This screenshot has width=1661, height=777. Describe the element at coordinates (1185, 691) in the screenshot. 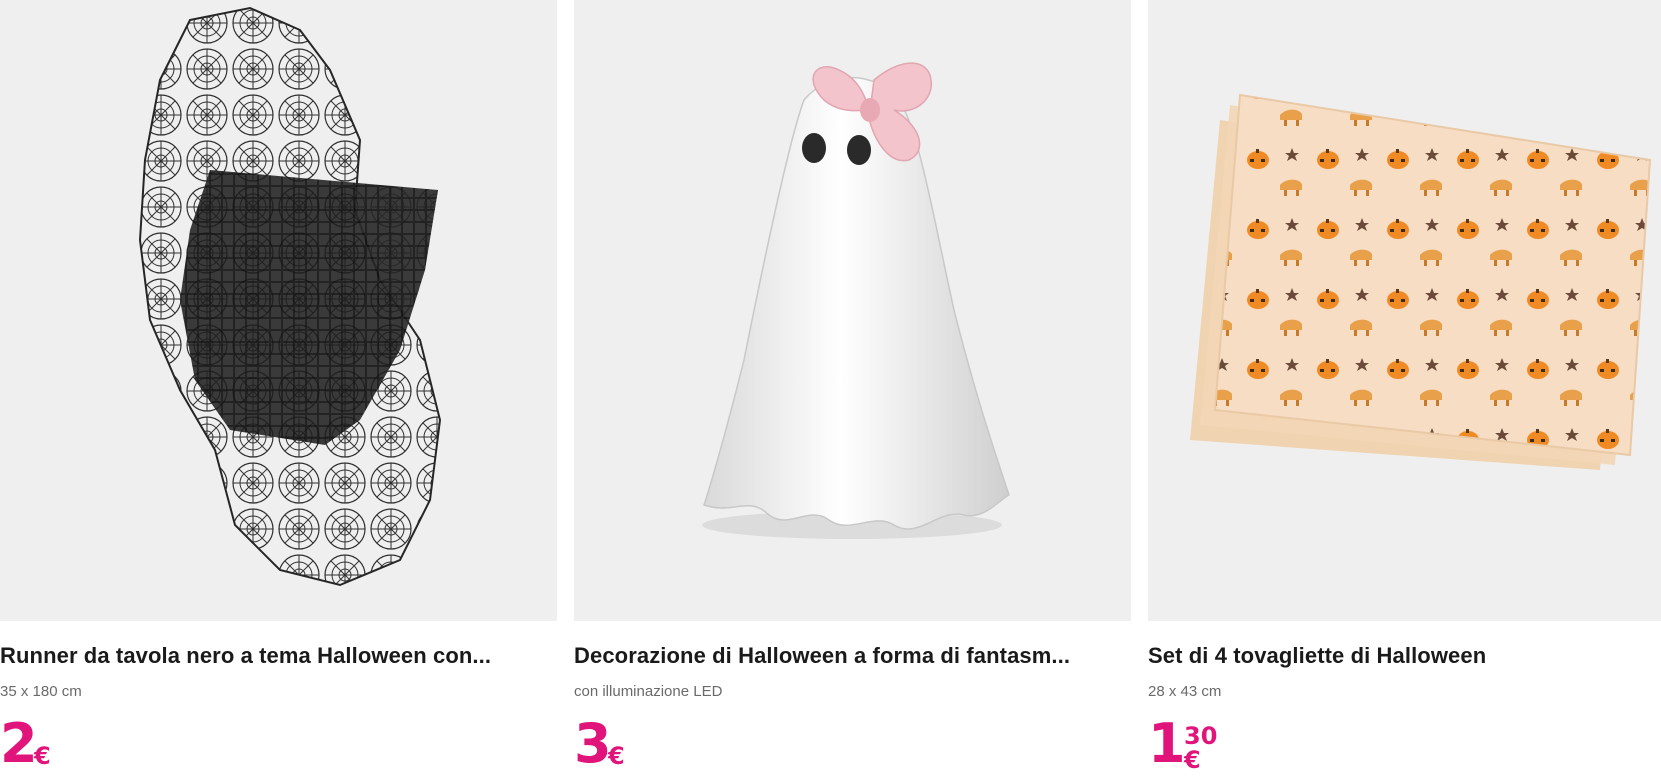

I see `product-subtitle: 28 x 43 cm` at that location.